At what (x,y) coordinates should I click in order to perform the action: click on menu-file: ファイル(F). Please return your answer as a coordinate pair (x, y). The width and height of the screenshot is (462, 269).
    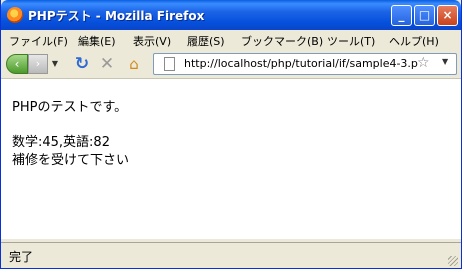
    Looking at the image, I should click on (38, 41).